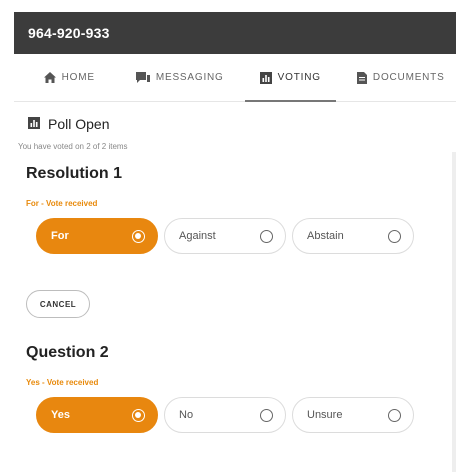 The width and height of the screenshot is (456, 472). What do you see at coordinates (142, 77) in the screenshot?
I see `messaging-icon` at bounding box center [142, 77].